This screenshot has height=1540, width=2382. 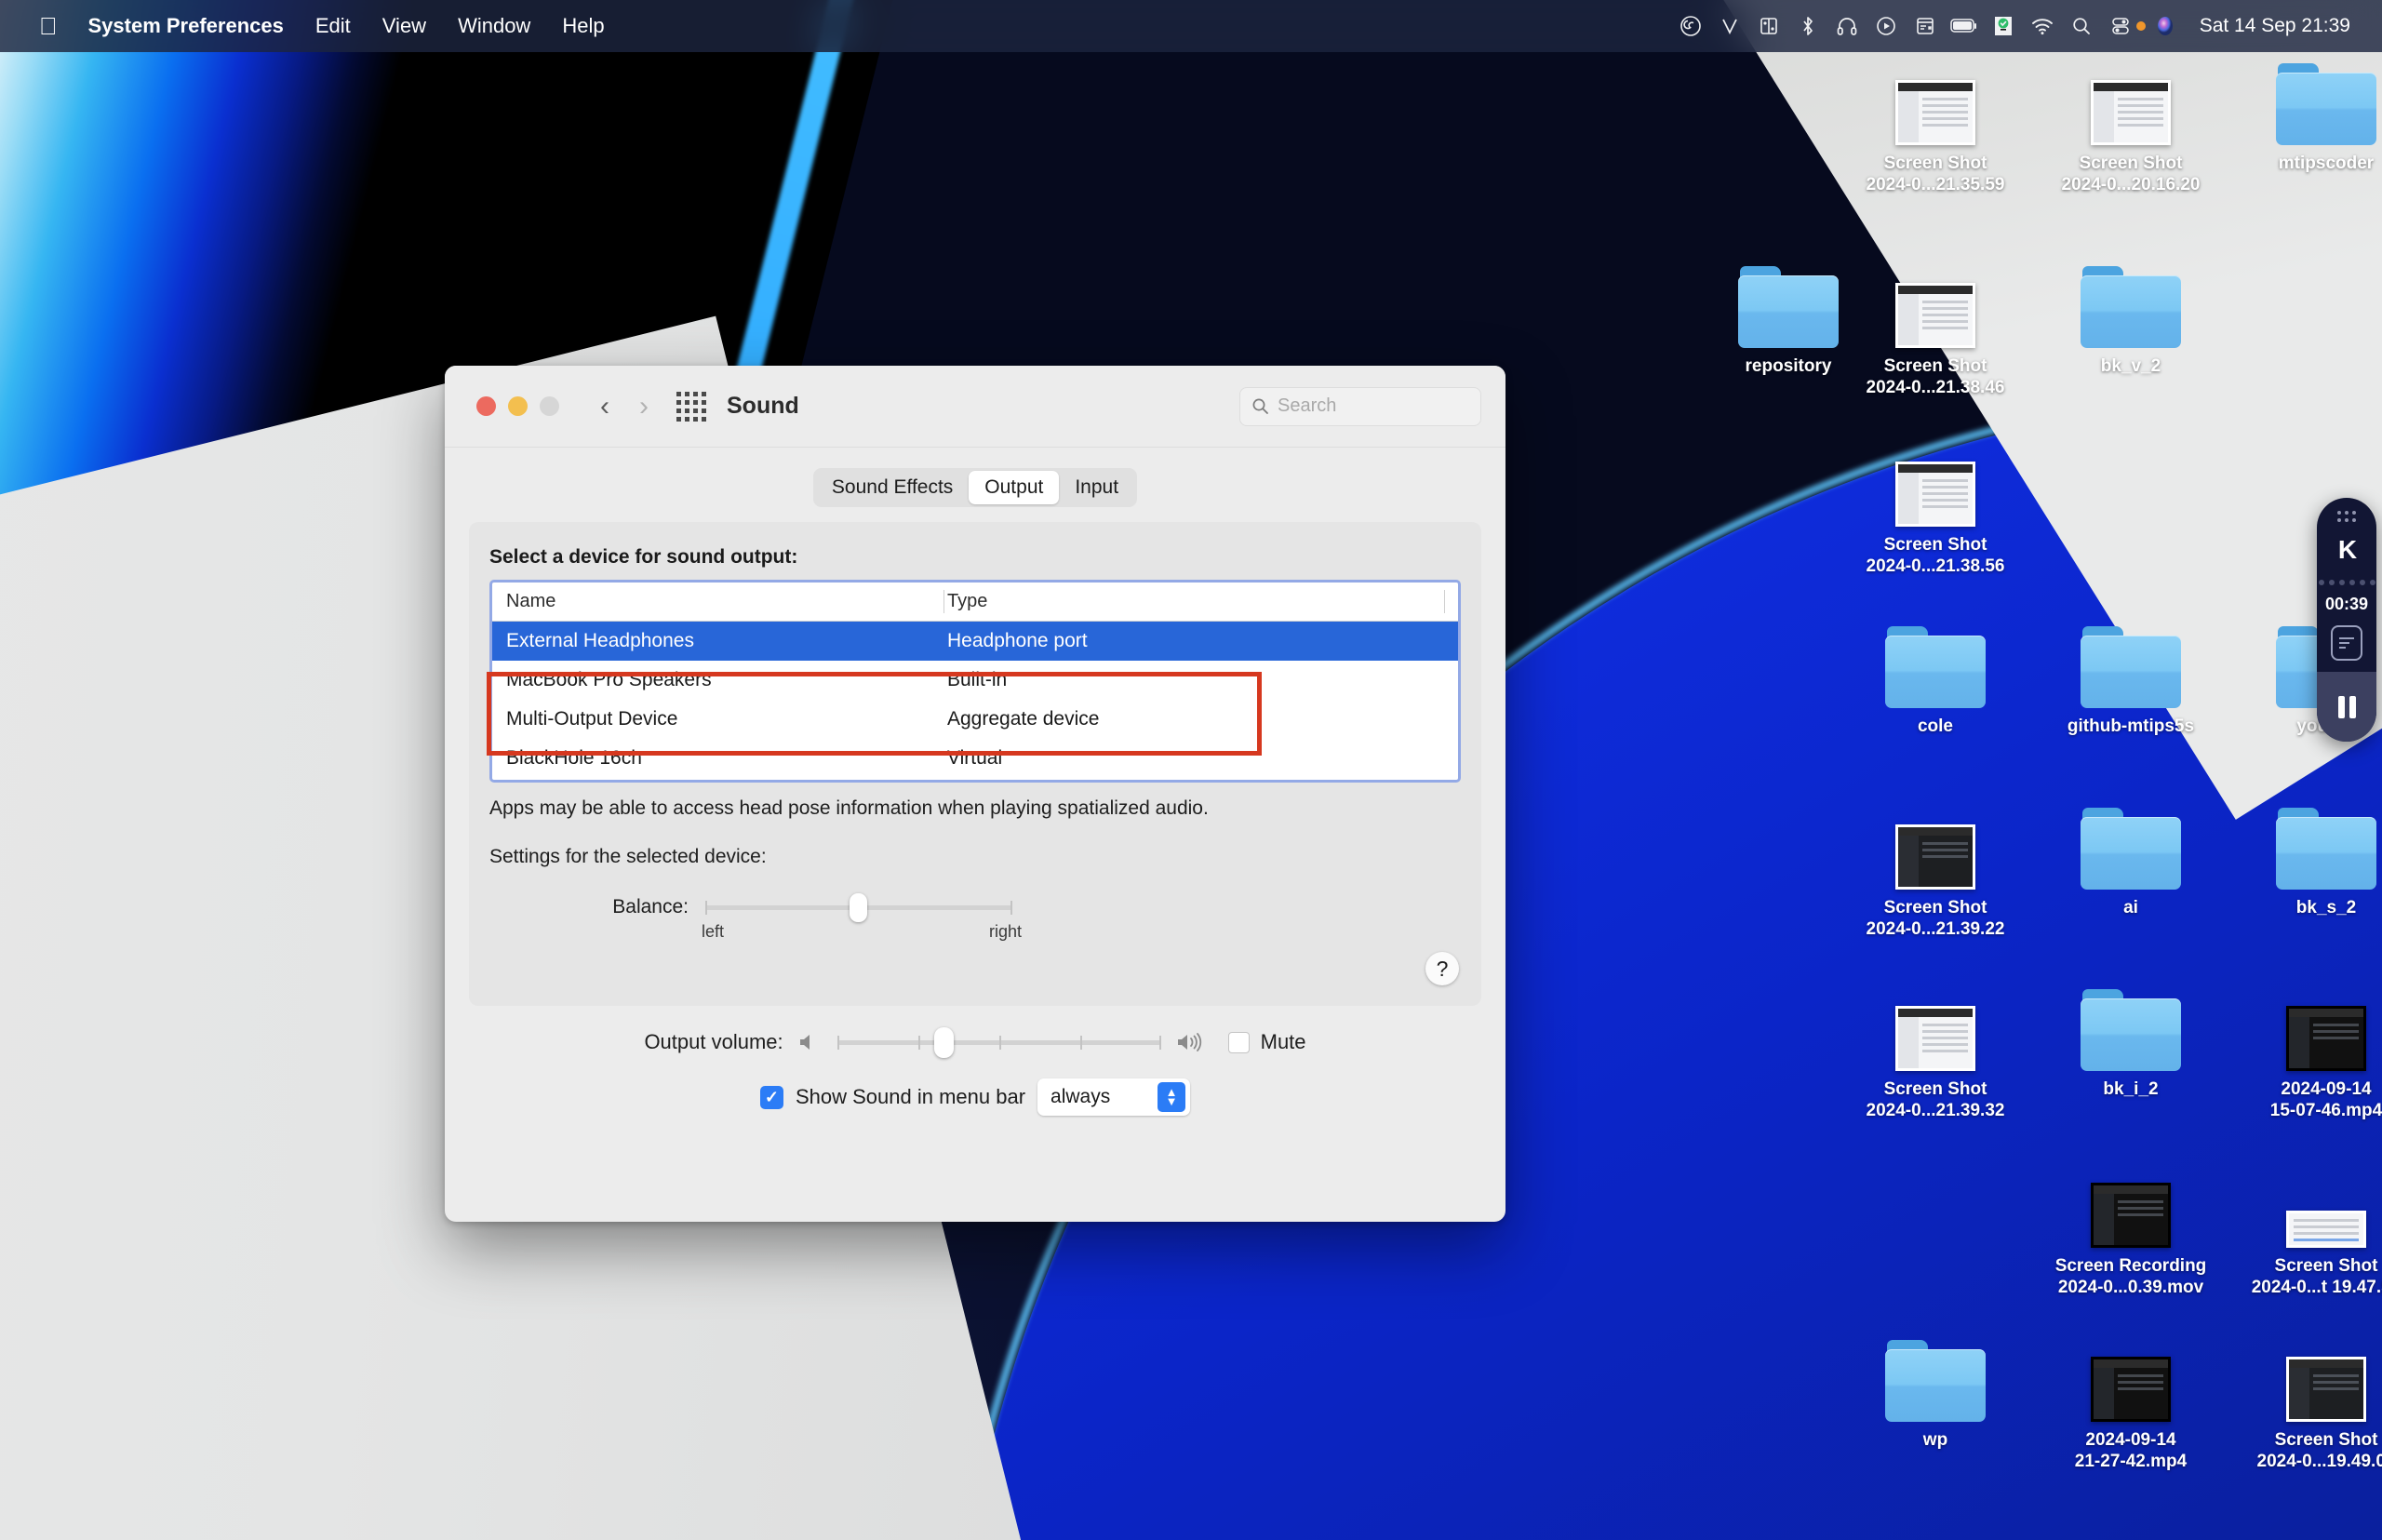 What do you see at coordinates (1442, 968) in the screenshot?
I see `help-button: ?` at bounding box center [1442, 968].